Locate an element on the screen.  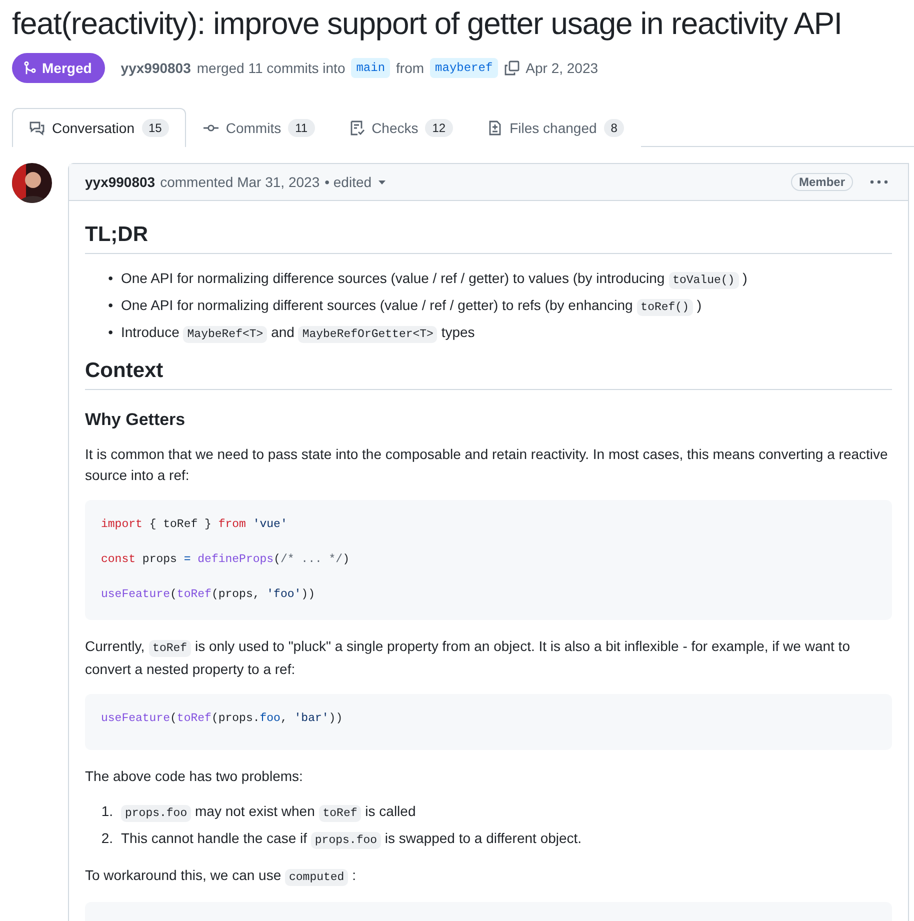
list-item-text: This cannot handle the case if props.foo is swapped to a different object. is located at coordinates (351, 839).